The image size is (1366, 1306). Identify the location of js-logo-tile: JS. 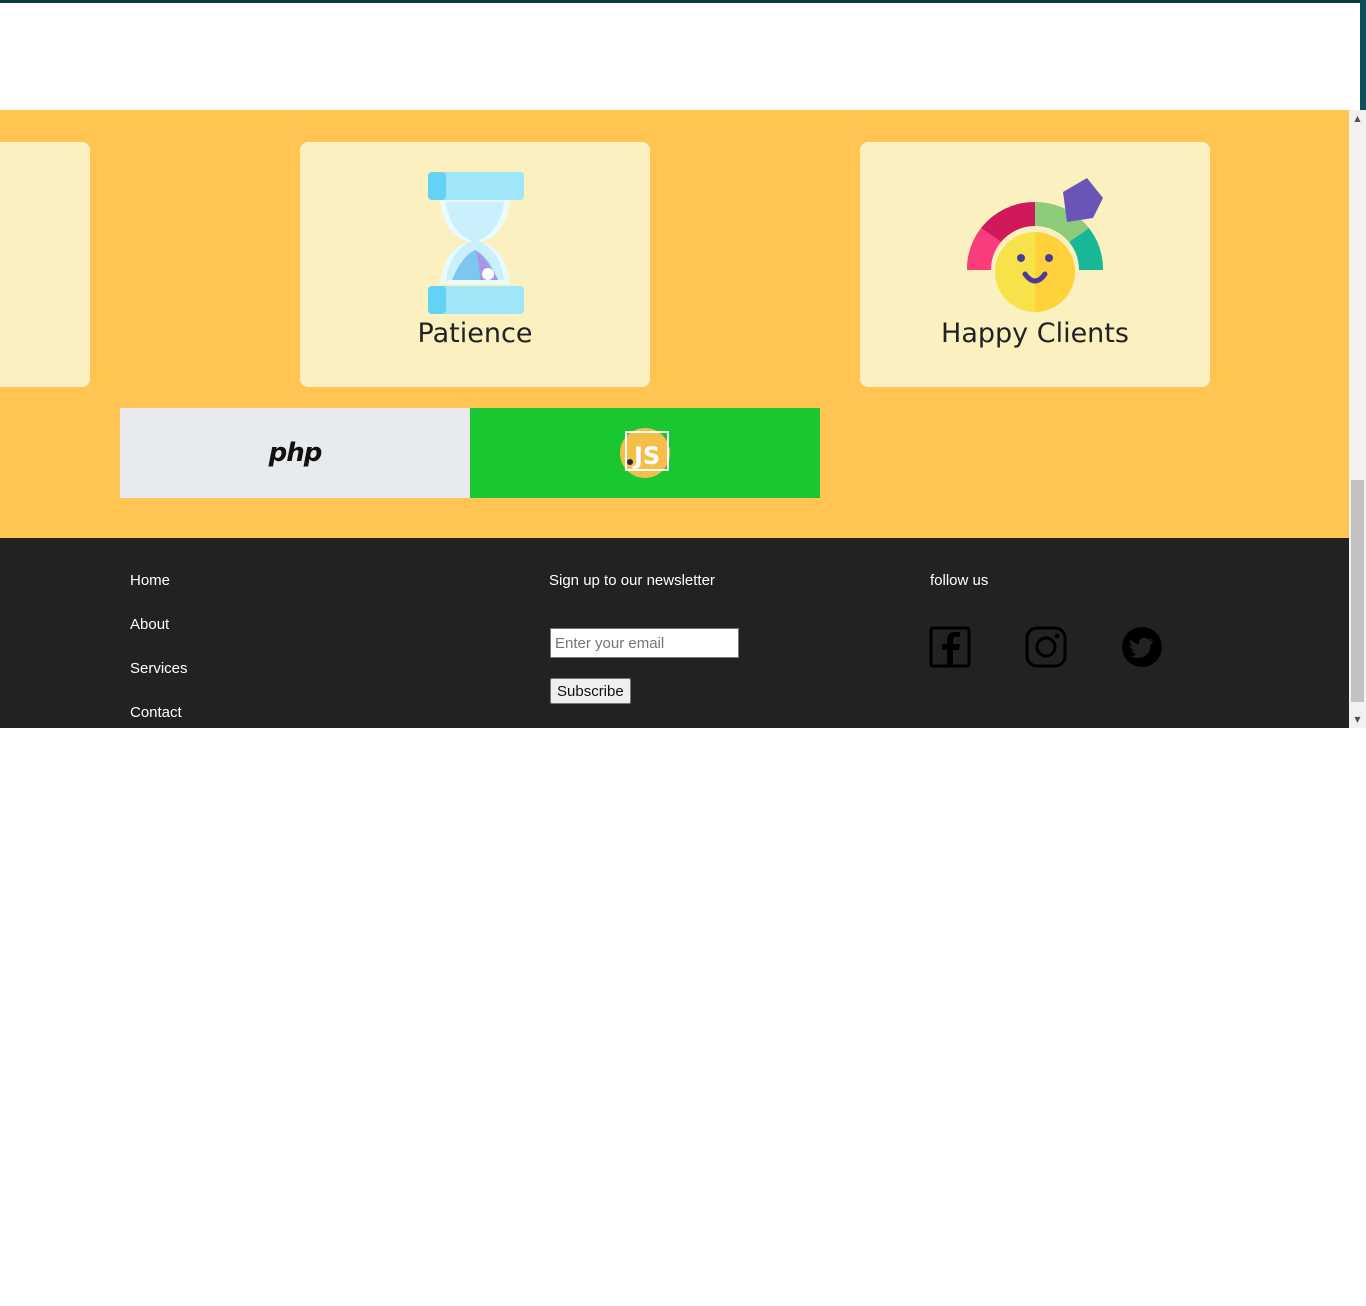
(645, 453).